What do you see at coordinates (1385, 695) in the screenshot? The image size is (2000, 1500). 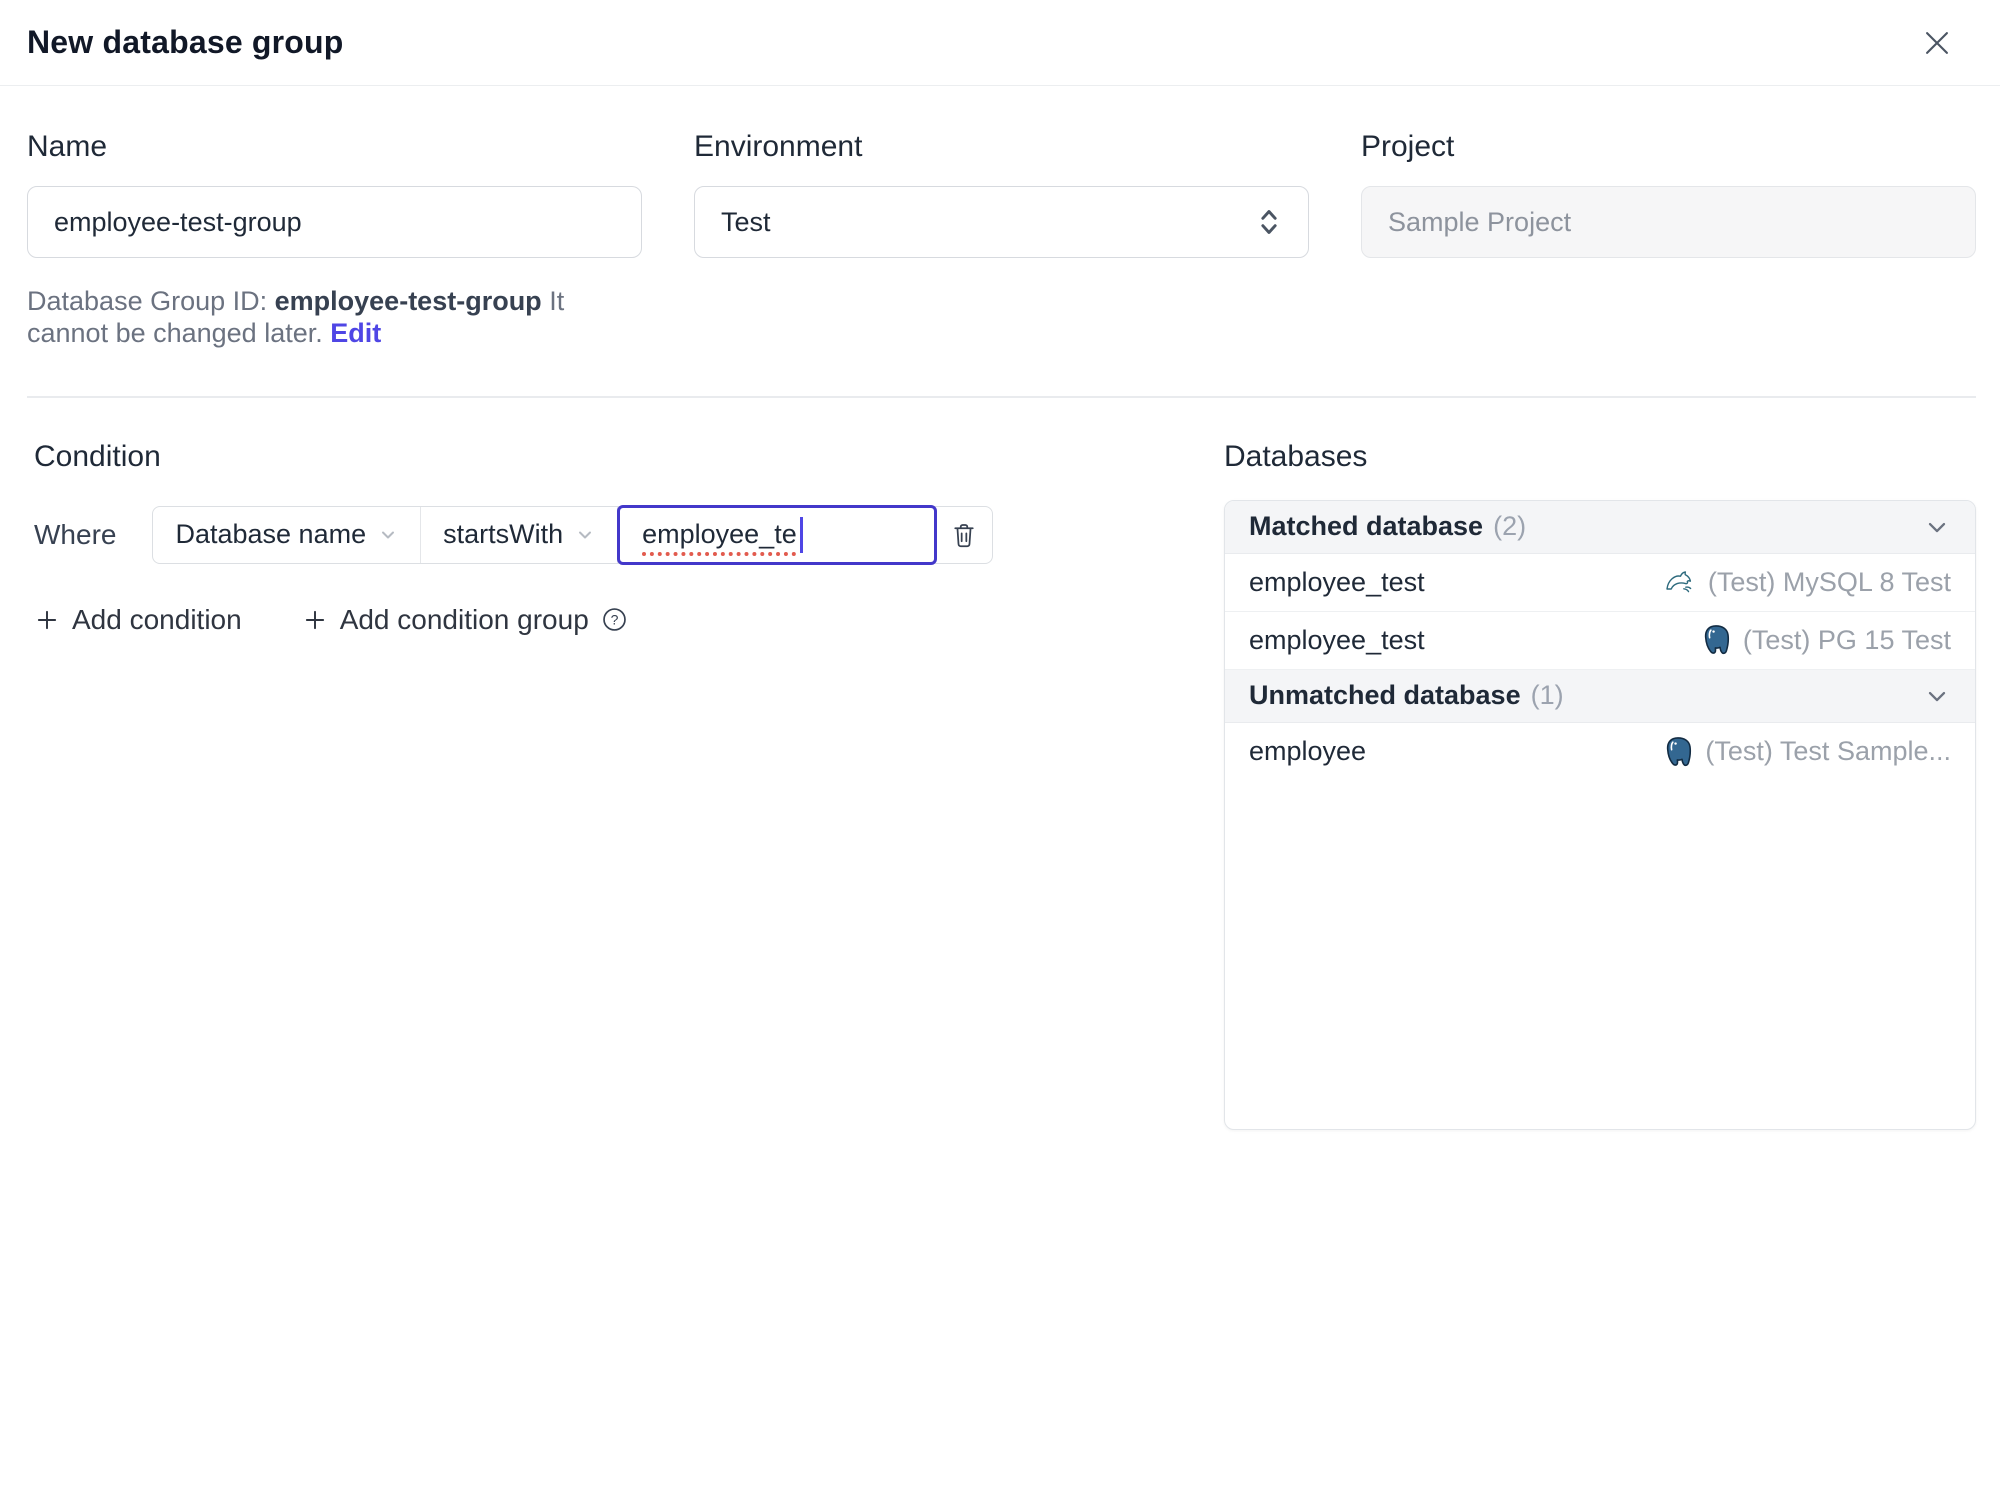 I see `unmatched-database-label: Unmatched database` at bounding box center [1385, 695].